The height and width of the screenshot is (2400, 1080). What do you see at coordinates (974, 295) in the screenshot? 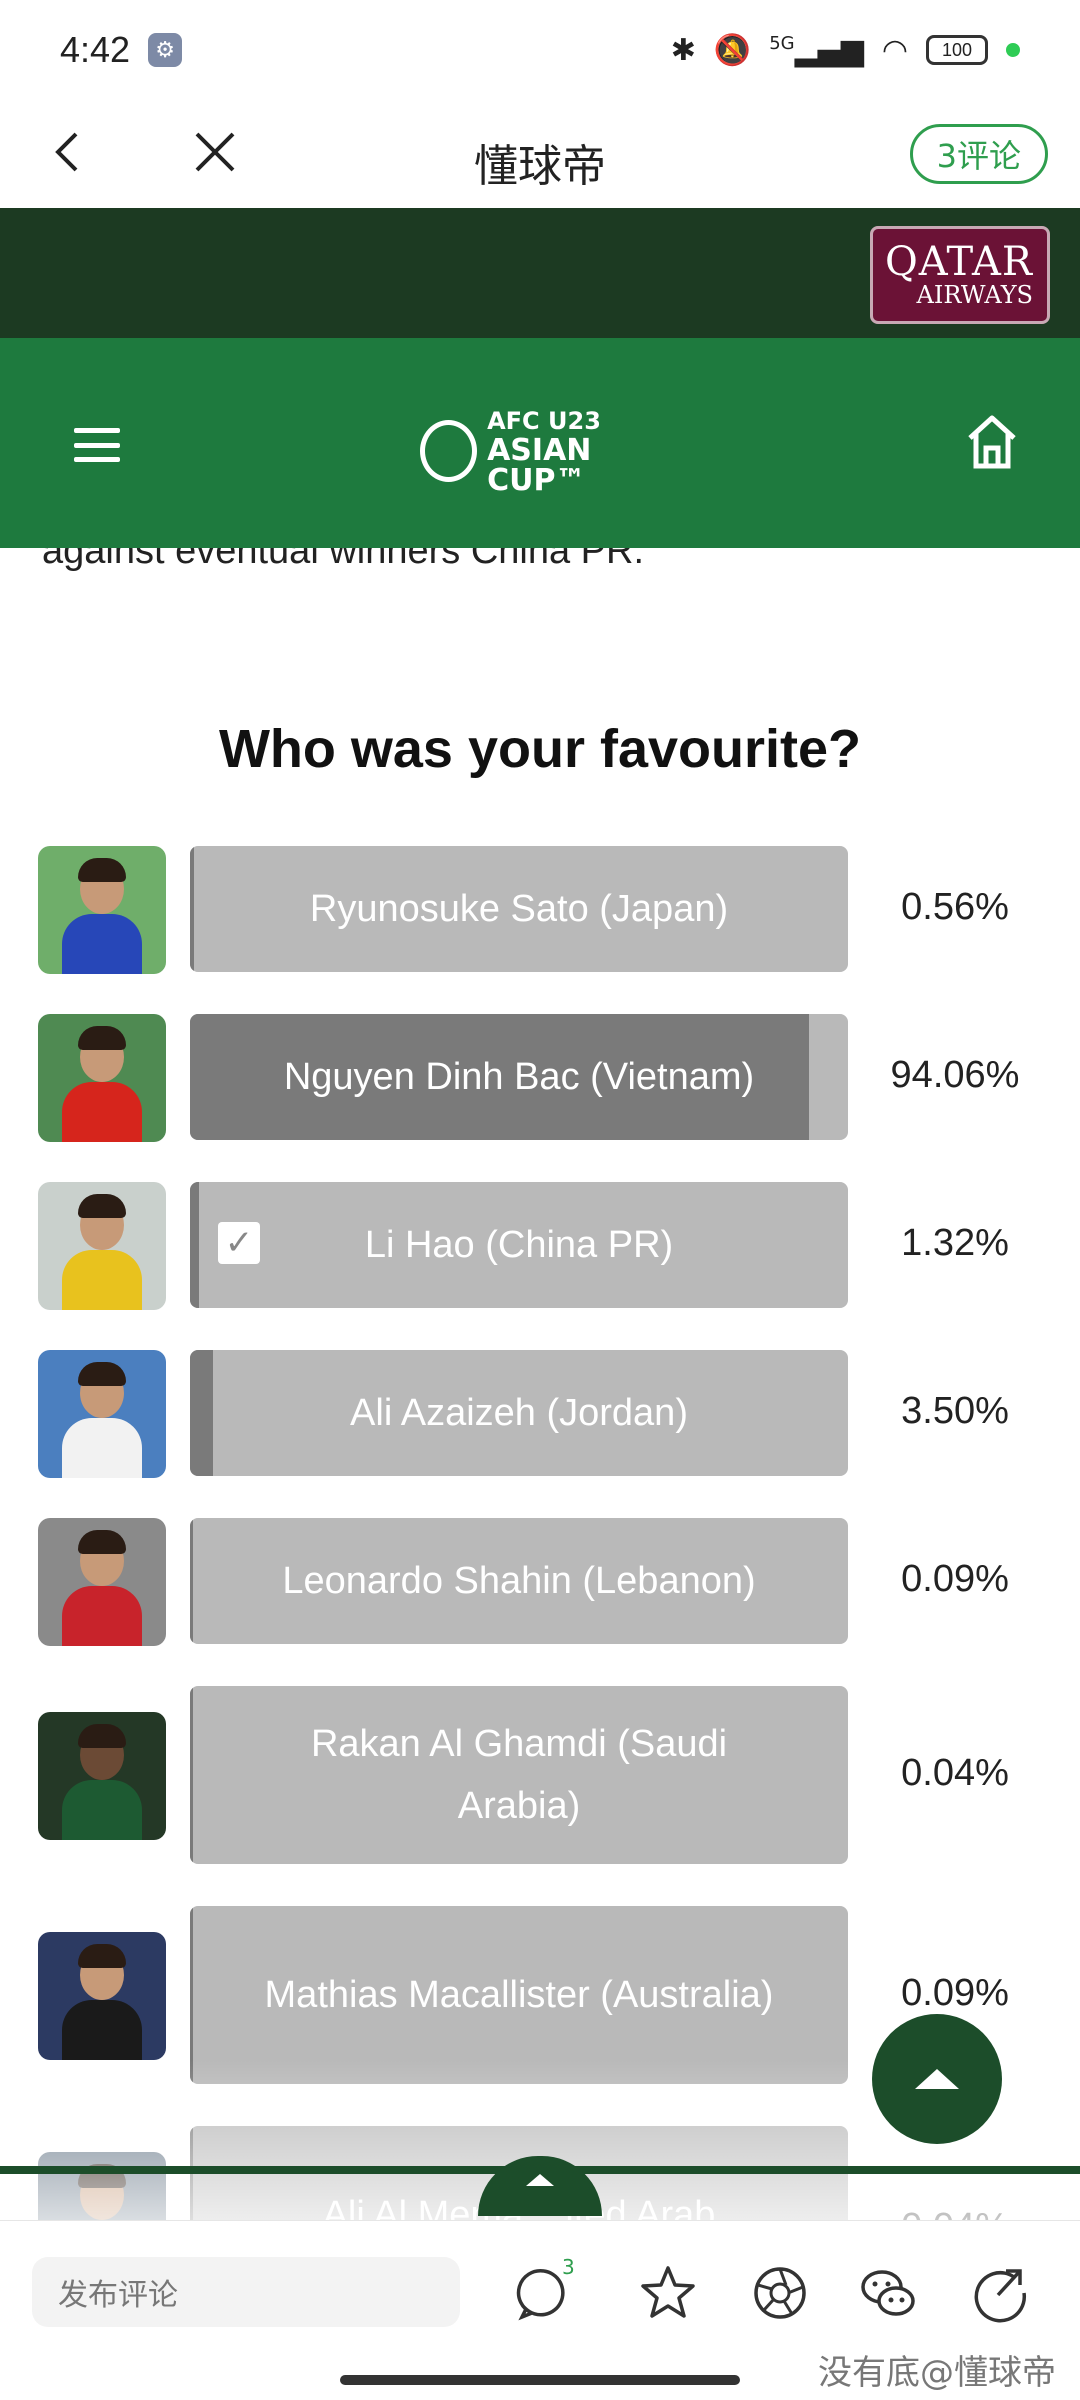
I see `sponsor-logo-line2: AIRWAYS` at bounding box center [974, 295].